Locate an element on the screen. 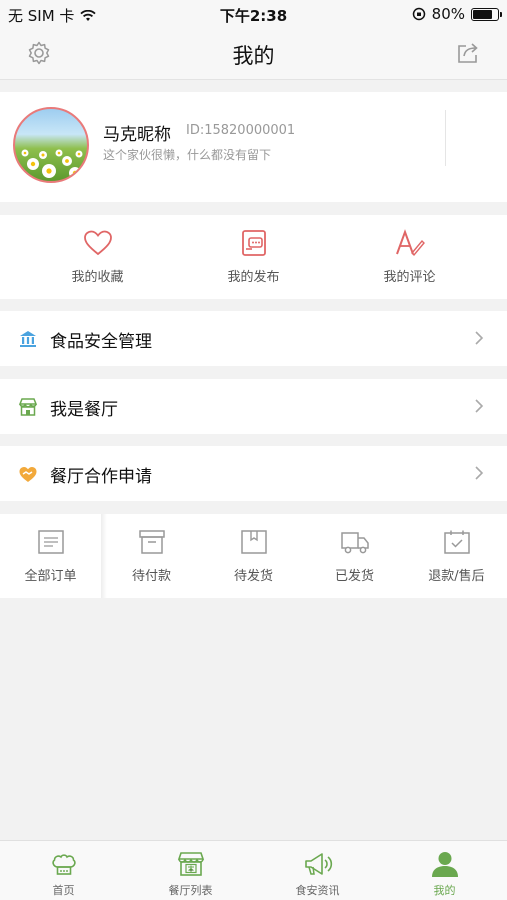 The width and height of the screenshot is (507, 900). orders-shipped: 已发货 is located at coordinates (354, 556).